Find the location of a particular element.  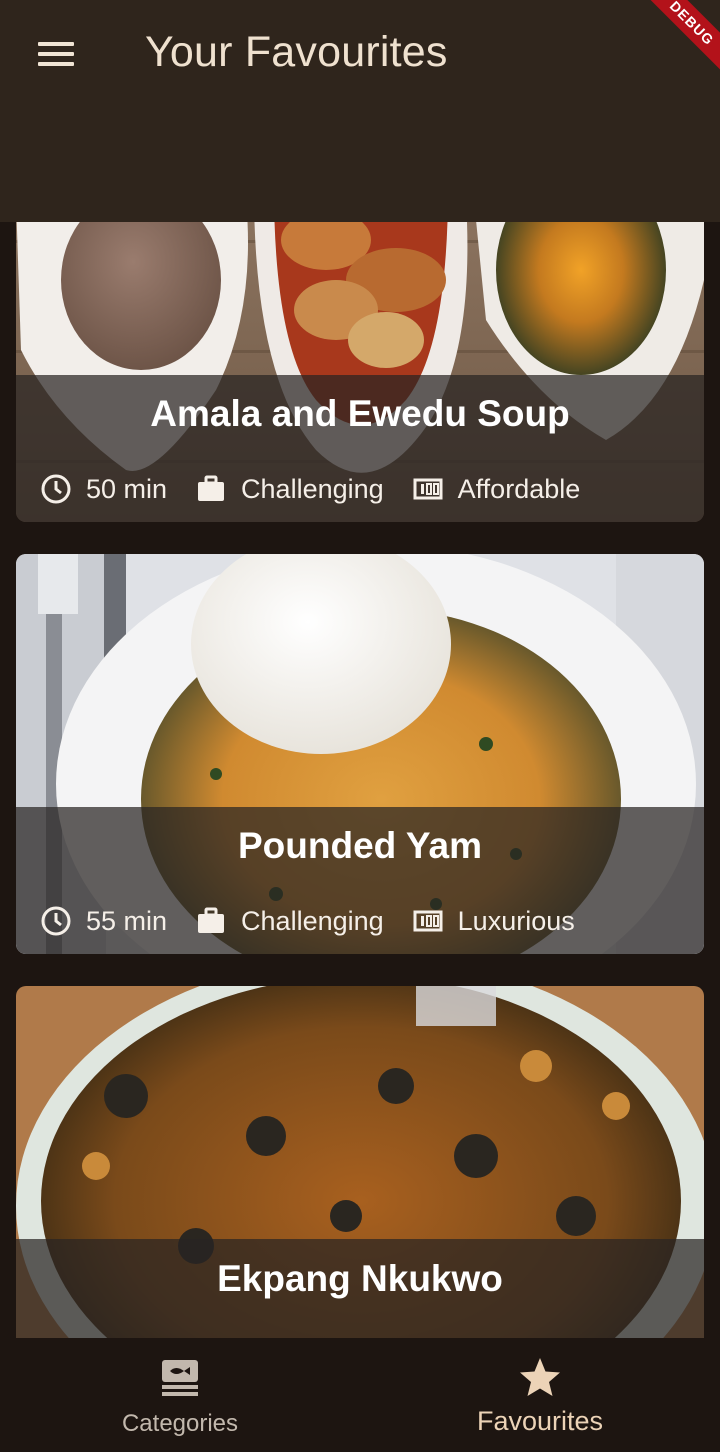

star-icon is located at coordinates (540, 1377).